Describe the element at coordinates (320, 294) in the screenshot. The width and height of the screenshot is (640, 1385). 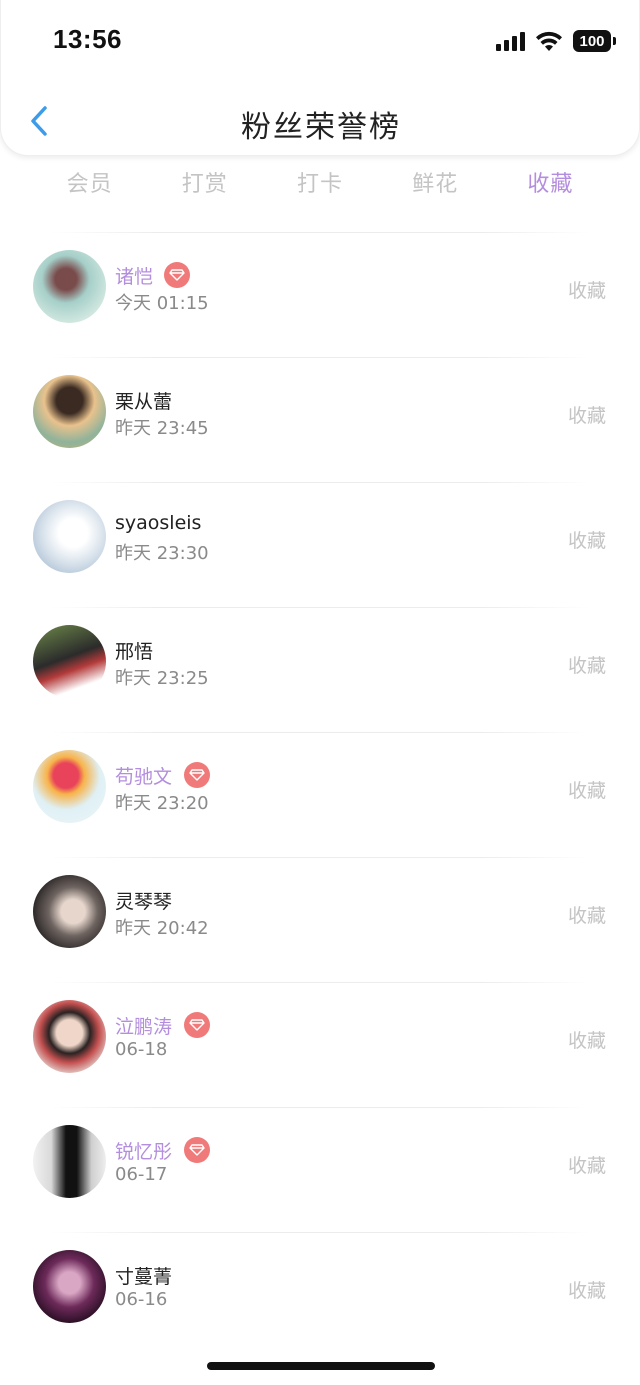
I see `list-item: 诸恺 今天 01:15 收藏` at that location.